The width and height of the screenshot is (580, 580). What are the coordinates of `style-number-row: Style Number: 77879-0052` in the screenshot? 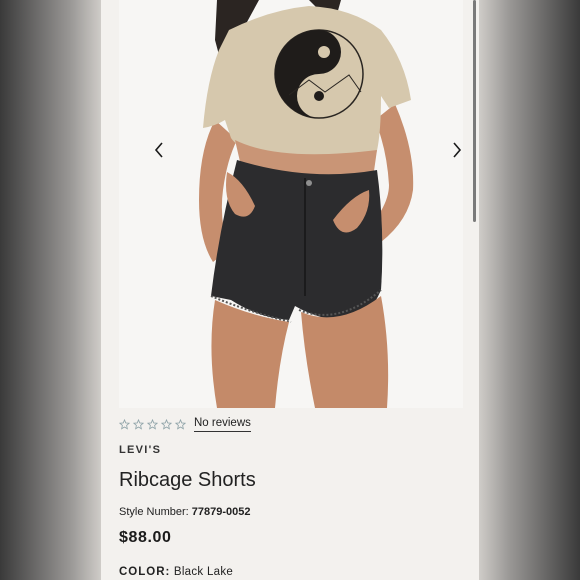 It's located at (185, 512).